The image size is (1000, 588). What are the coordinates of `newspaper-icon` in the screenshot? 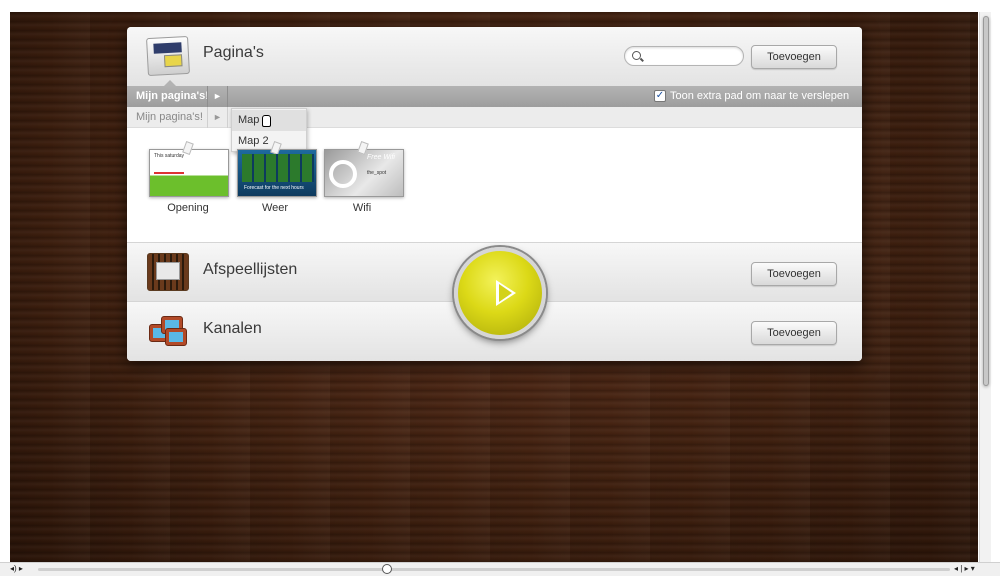 It's located at (168, 56).